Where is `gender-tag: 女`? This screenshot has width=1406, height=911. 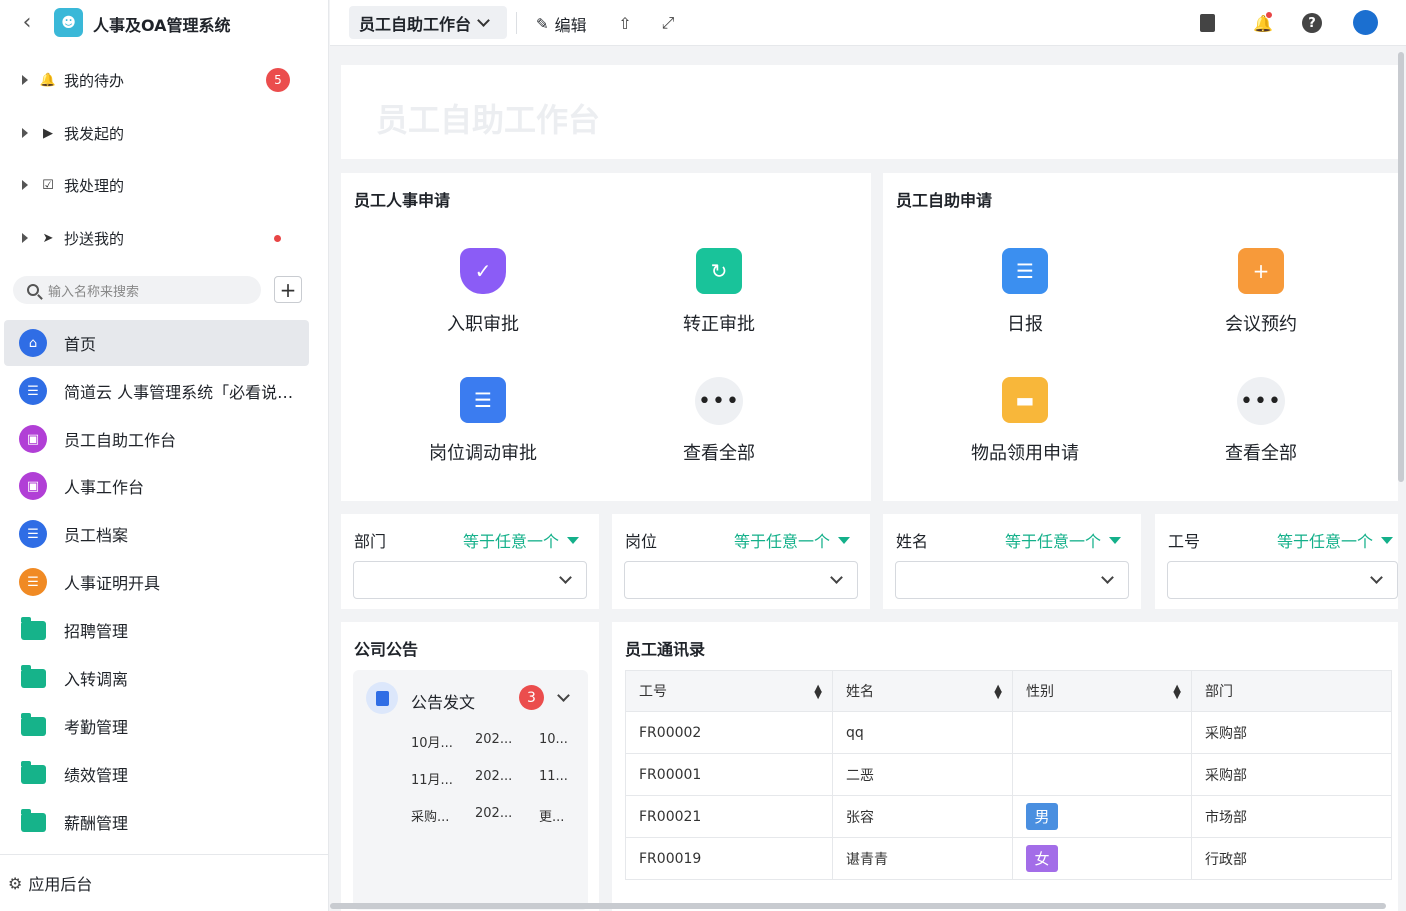
gender-tag: 女 is located at coordinates (1042, 858).